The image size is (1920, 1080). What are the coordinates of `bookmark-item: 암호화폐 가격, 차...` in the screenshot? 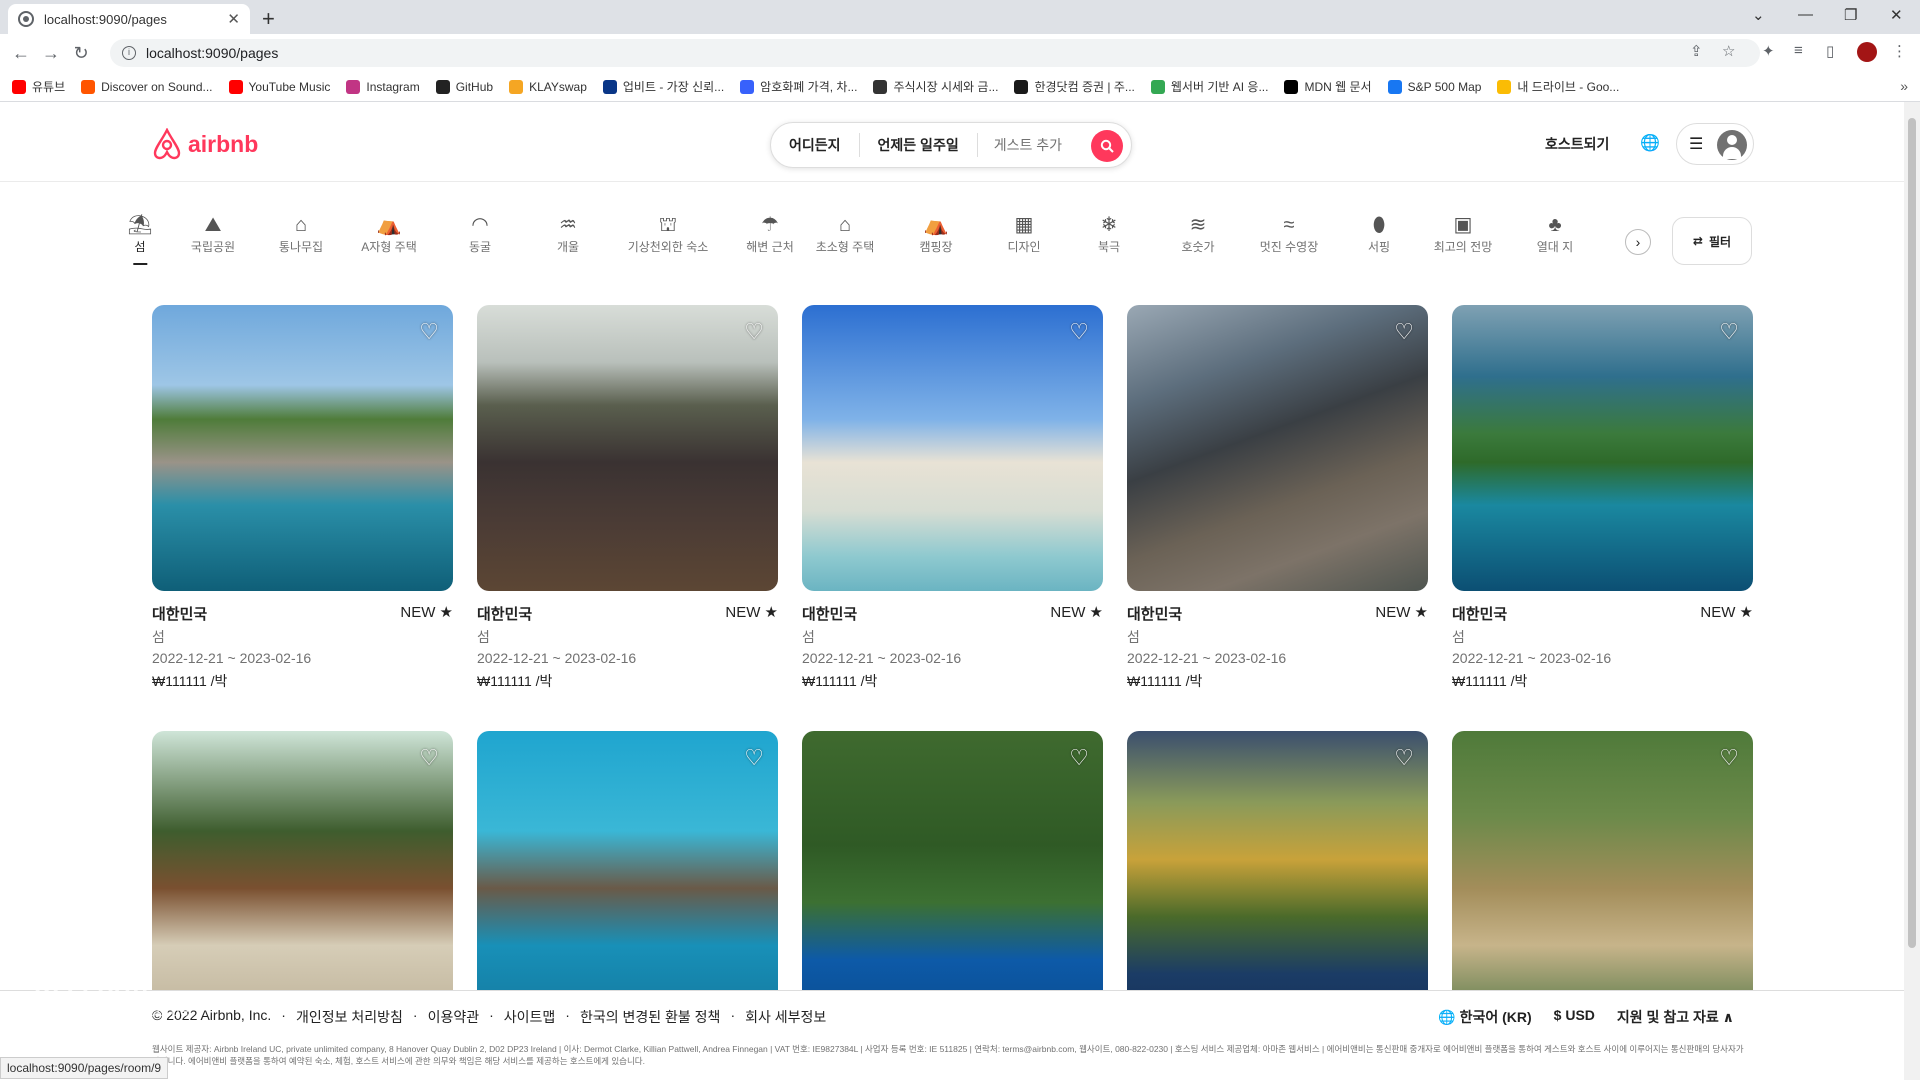 It's located at (798, 86).